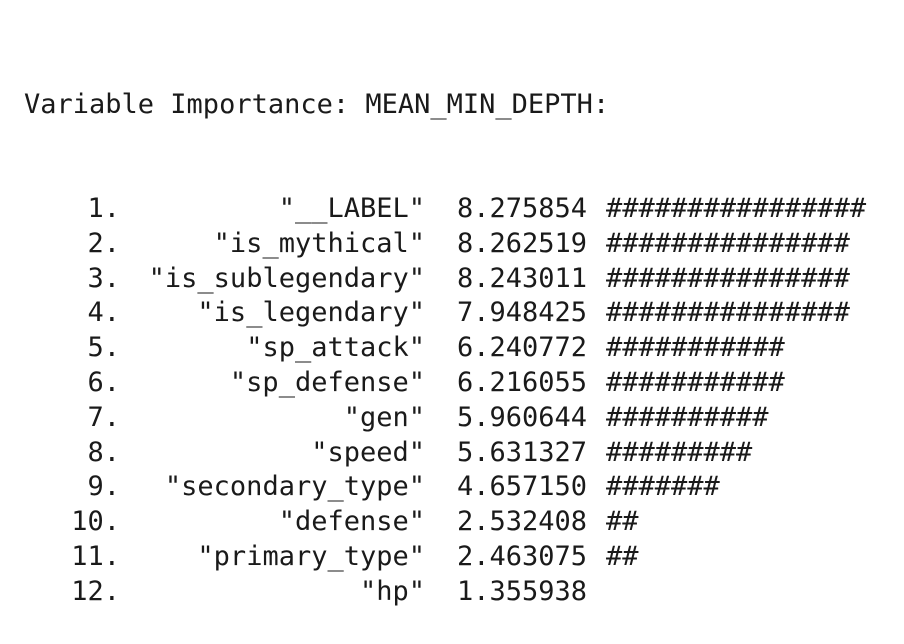  Describe the element at coordinates (327, 382) in the screenshot. I see `variable-name: "sp_defense"` at that location.